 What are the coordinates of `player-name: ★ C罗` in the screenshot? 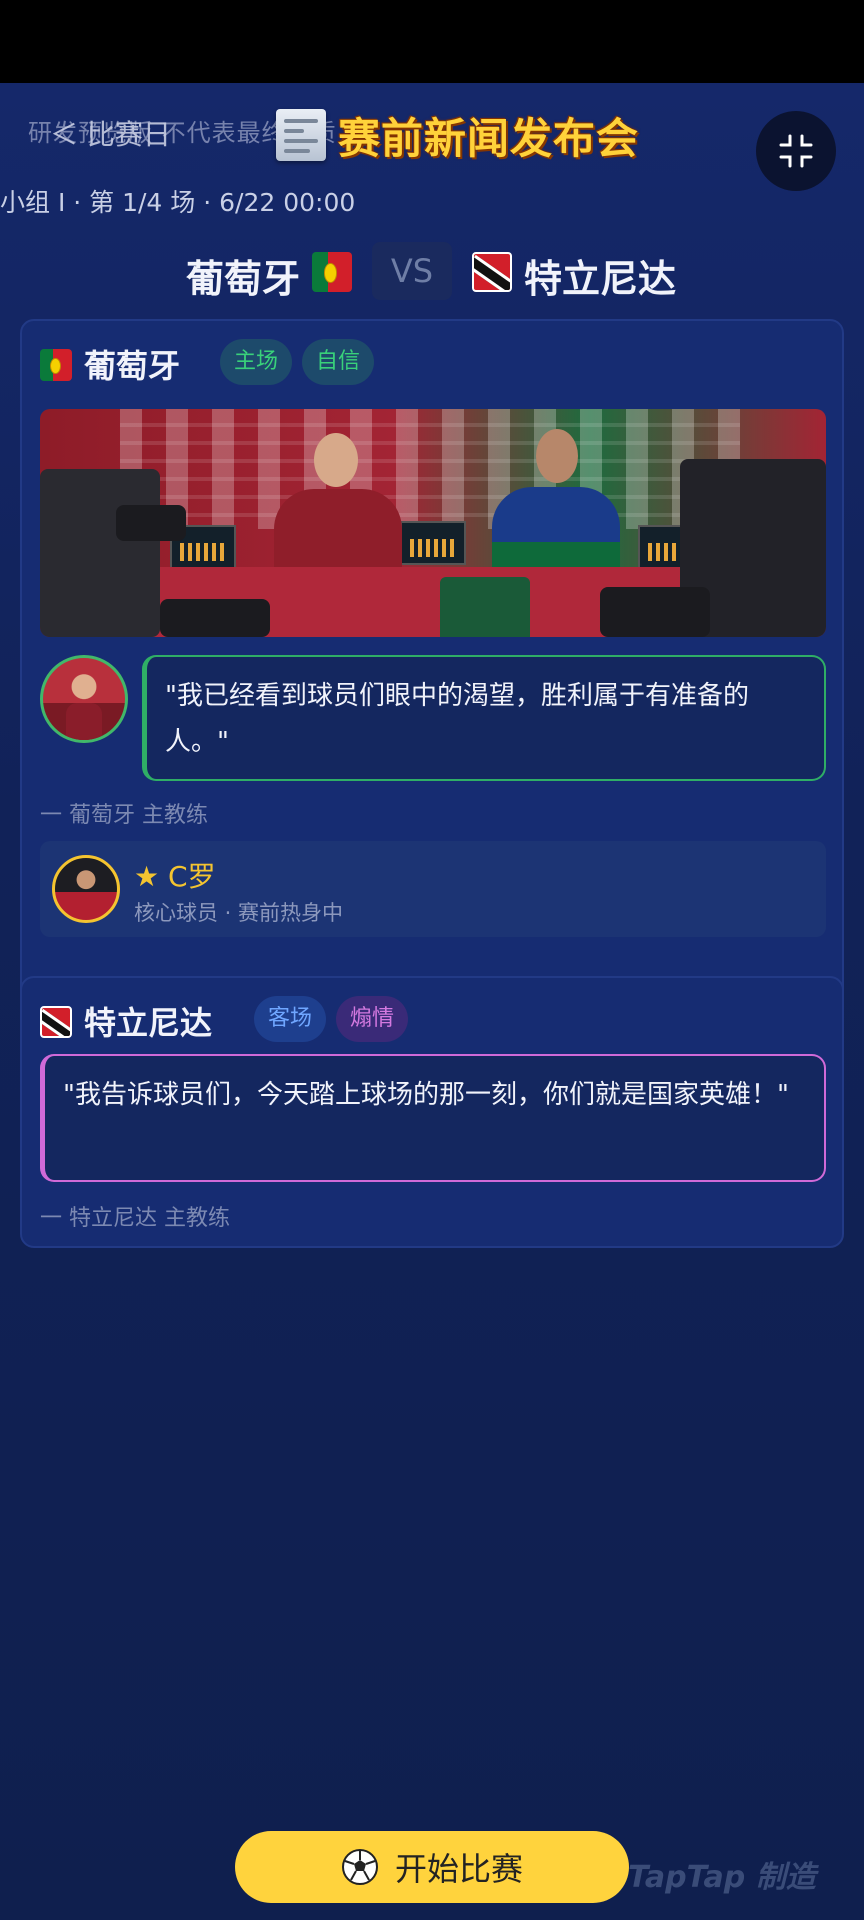 It's located at (175, 875).